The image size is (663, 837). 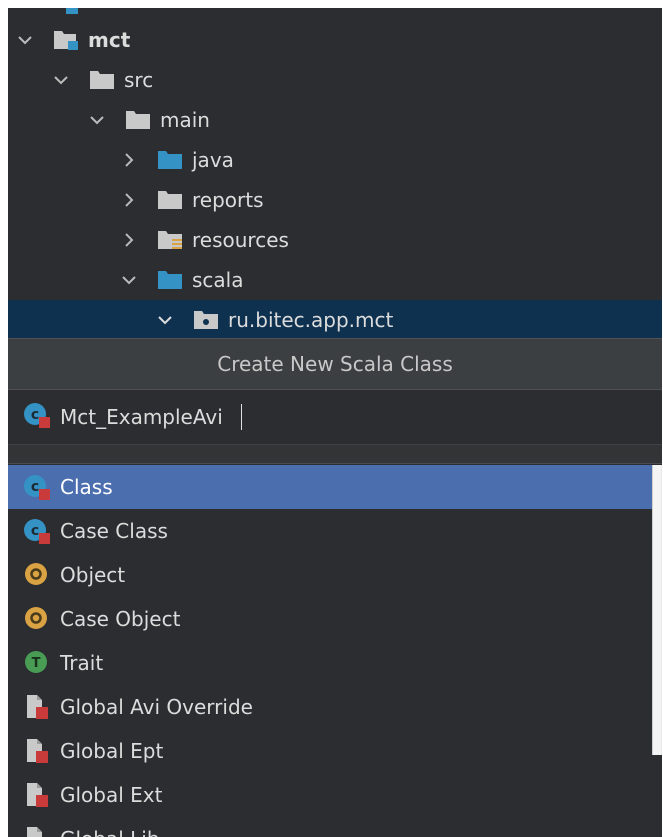 I want to click on scala-case-object-icon, so click(x=37, y=619).